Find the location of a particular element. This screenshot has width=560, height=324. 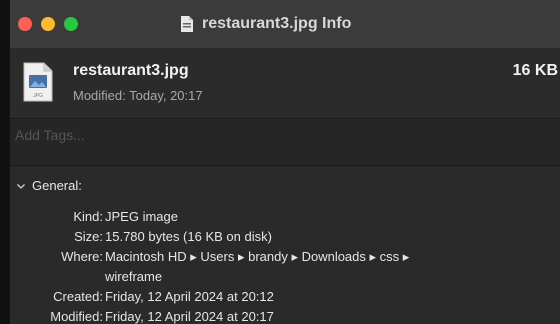

tags-area is located at coordinates (285, 142).